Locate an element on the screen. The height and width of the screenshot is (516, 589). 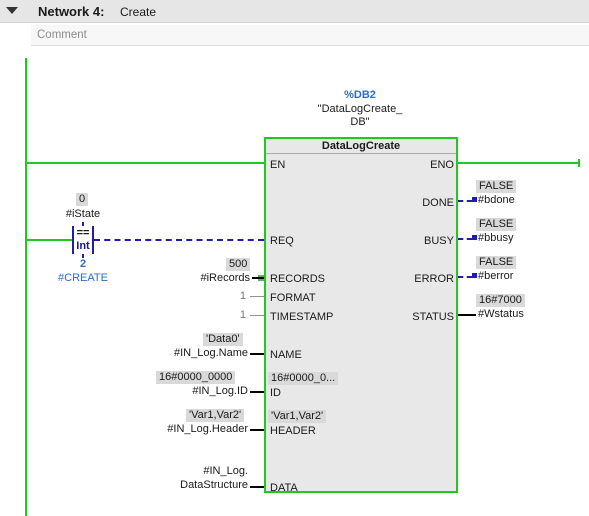
req-wire is located at coordinates (179, 240).